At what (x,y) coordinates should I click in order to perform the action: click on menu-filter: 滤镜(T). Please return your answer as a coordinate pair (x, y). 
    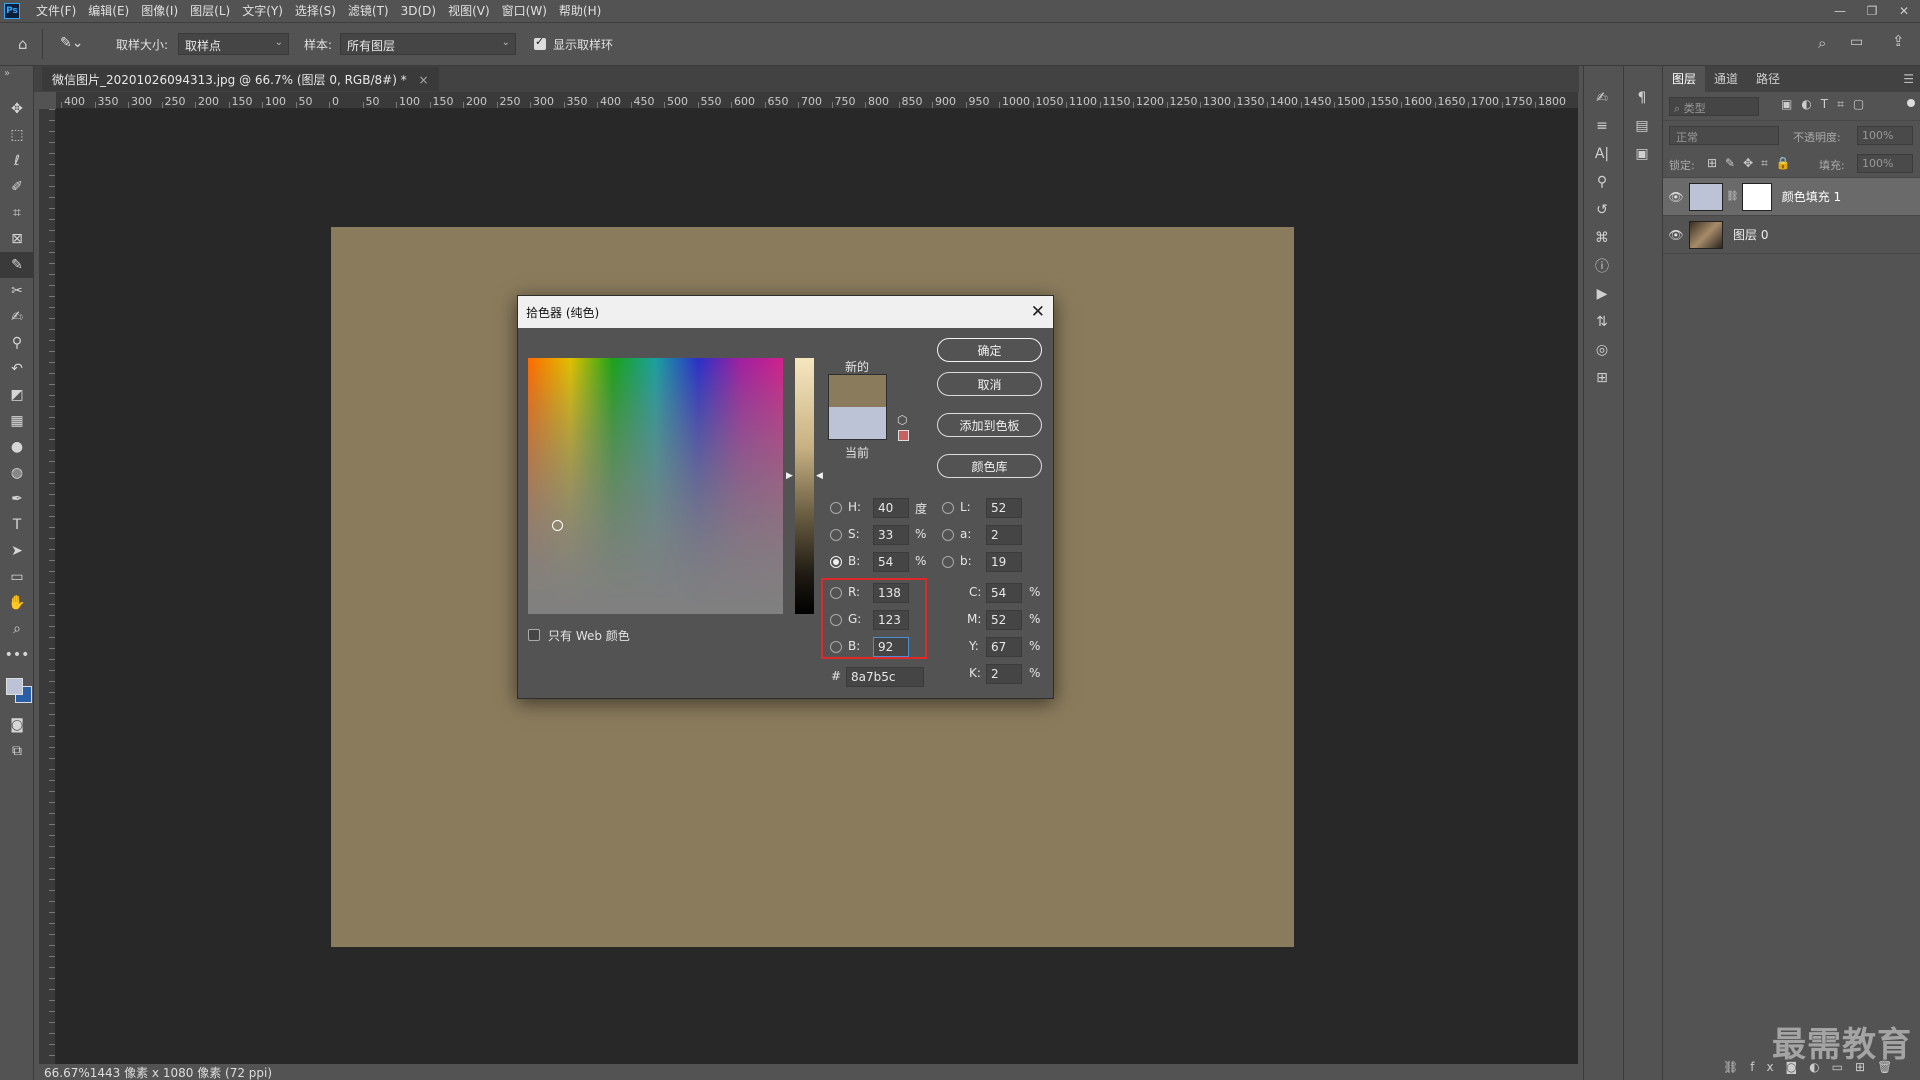
    Looking at the image, I should click on (368, 10).